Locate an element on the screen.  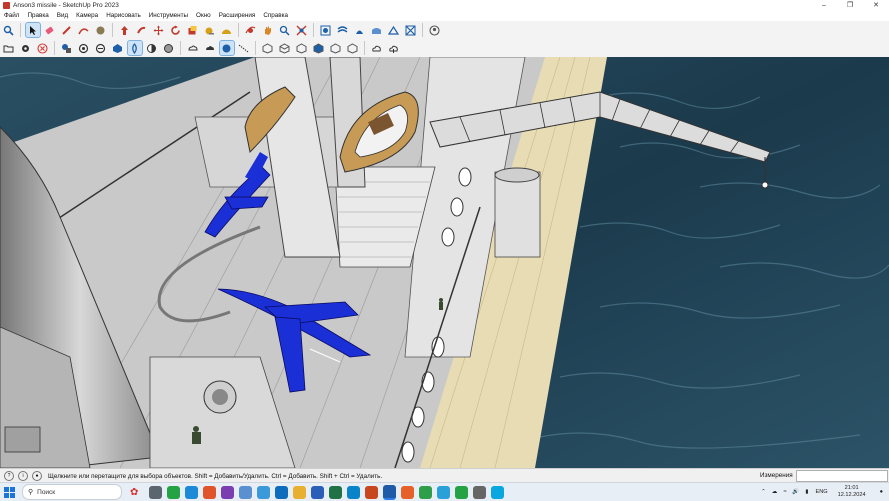
close-circle-icon is located at coordinates (43, 48).